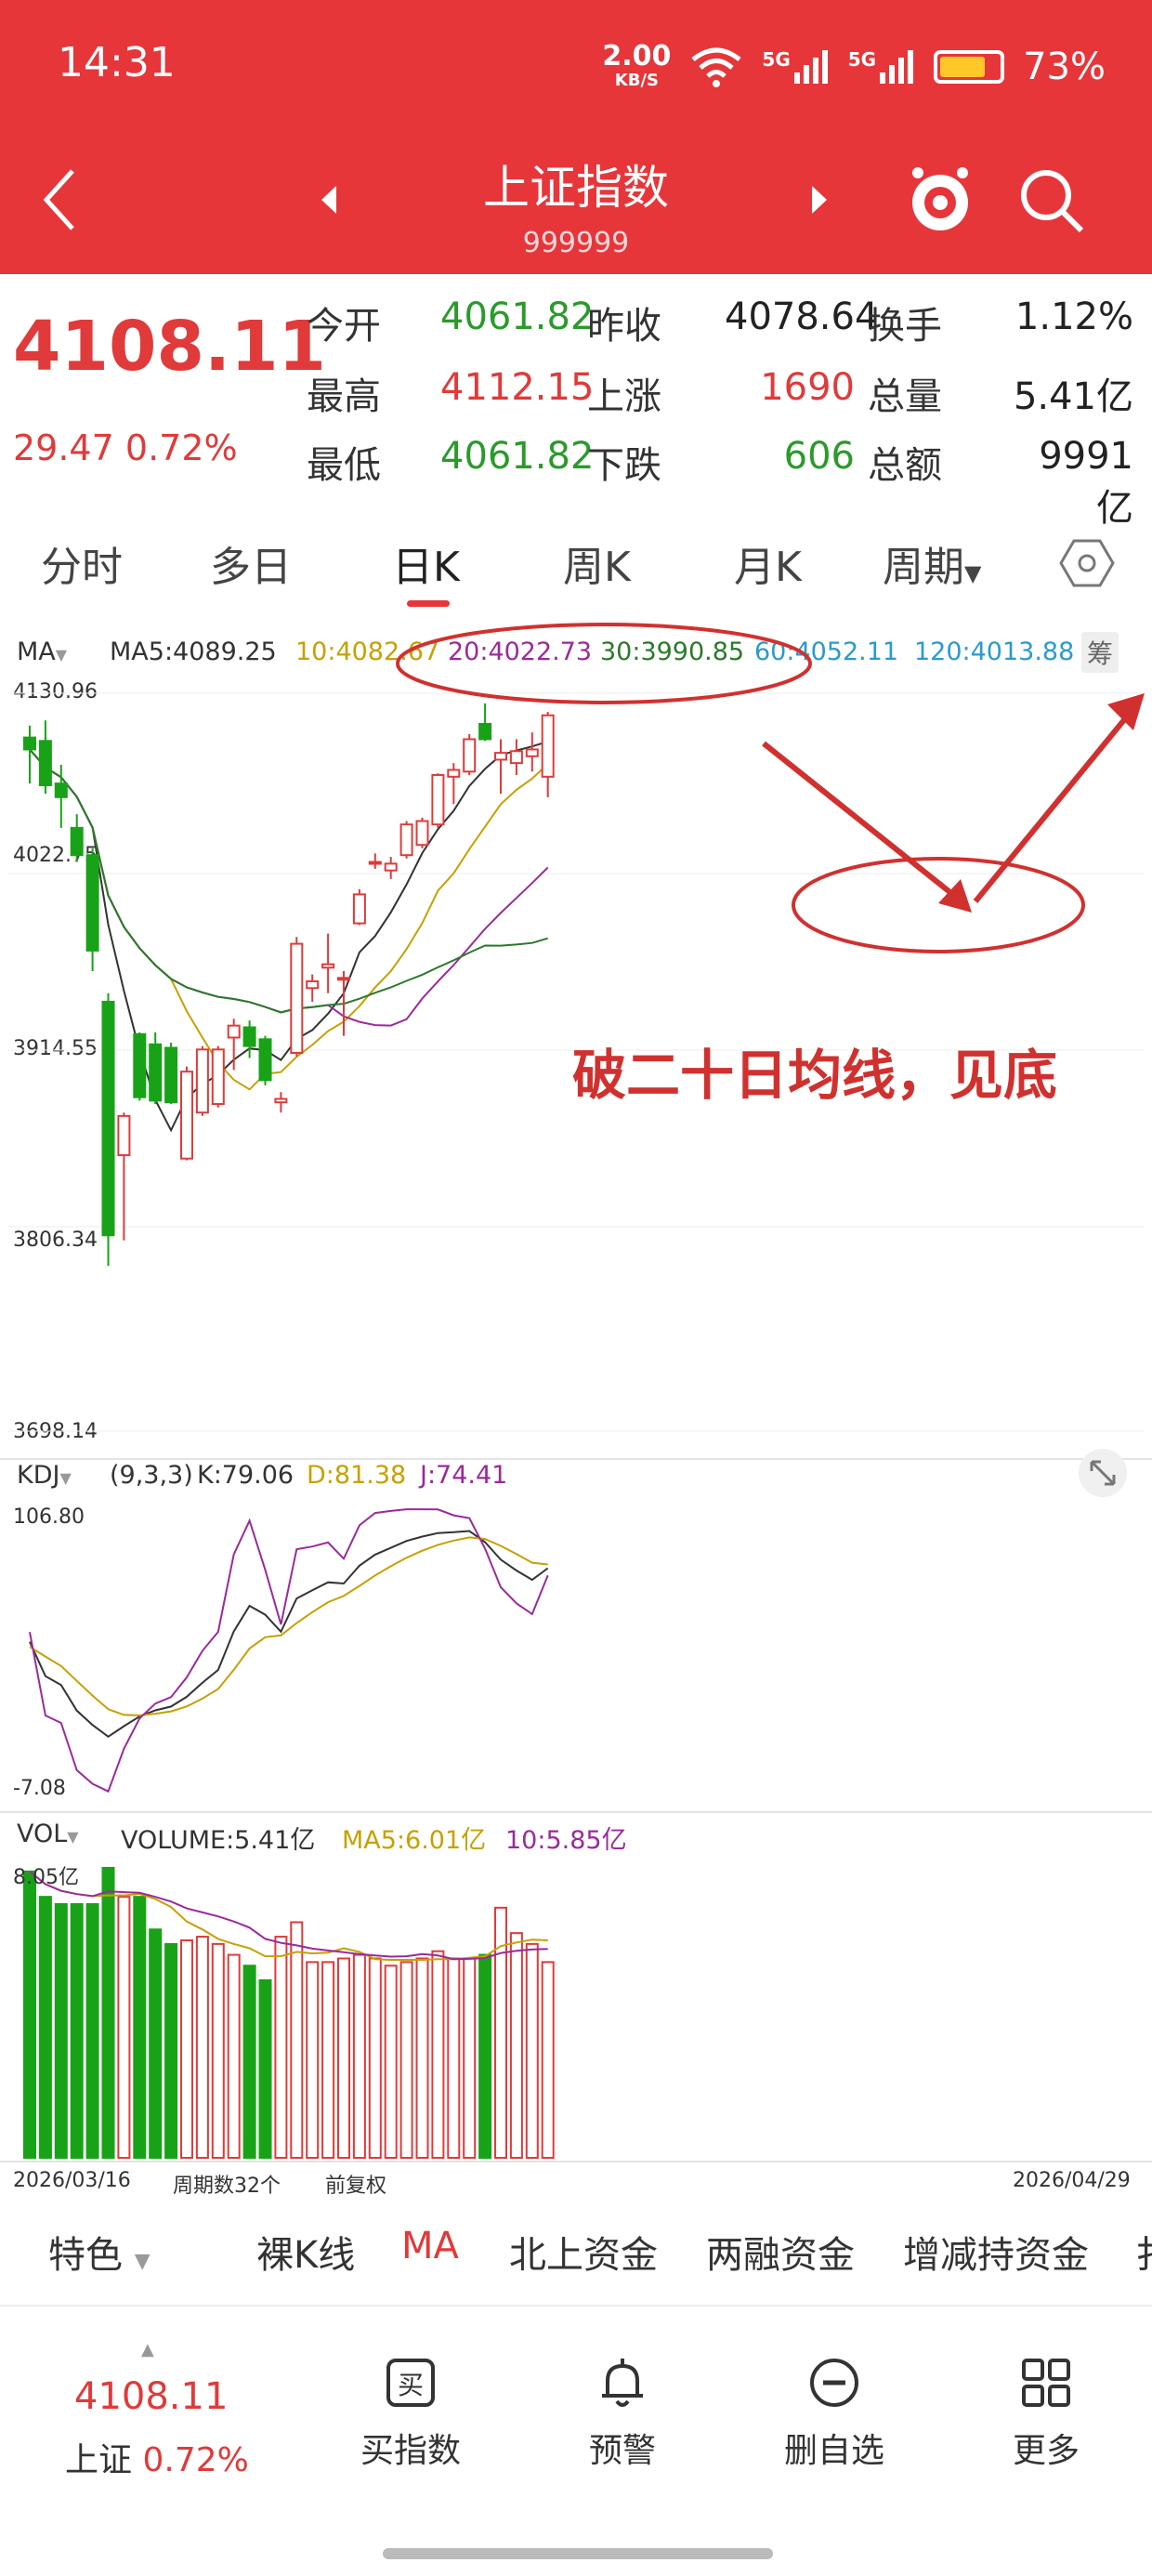  What do you see at coordinates (583, 2252) in the screenshot?
I see `indicator-northbound: 北上资金` at bounding box center [583, 2252].